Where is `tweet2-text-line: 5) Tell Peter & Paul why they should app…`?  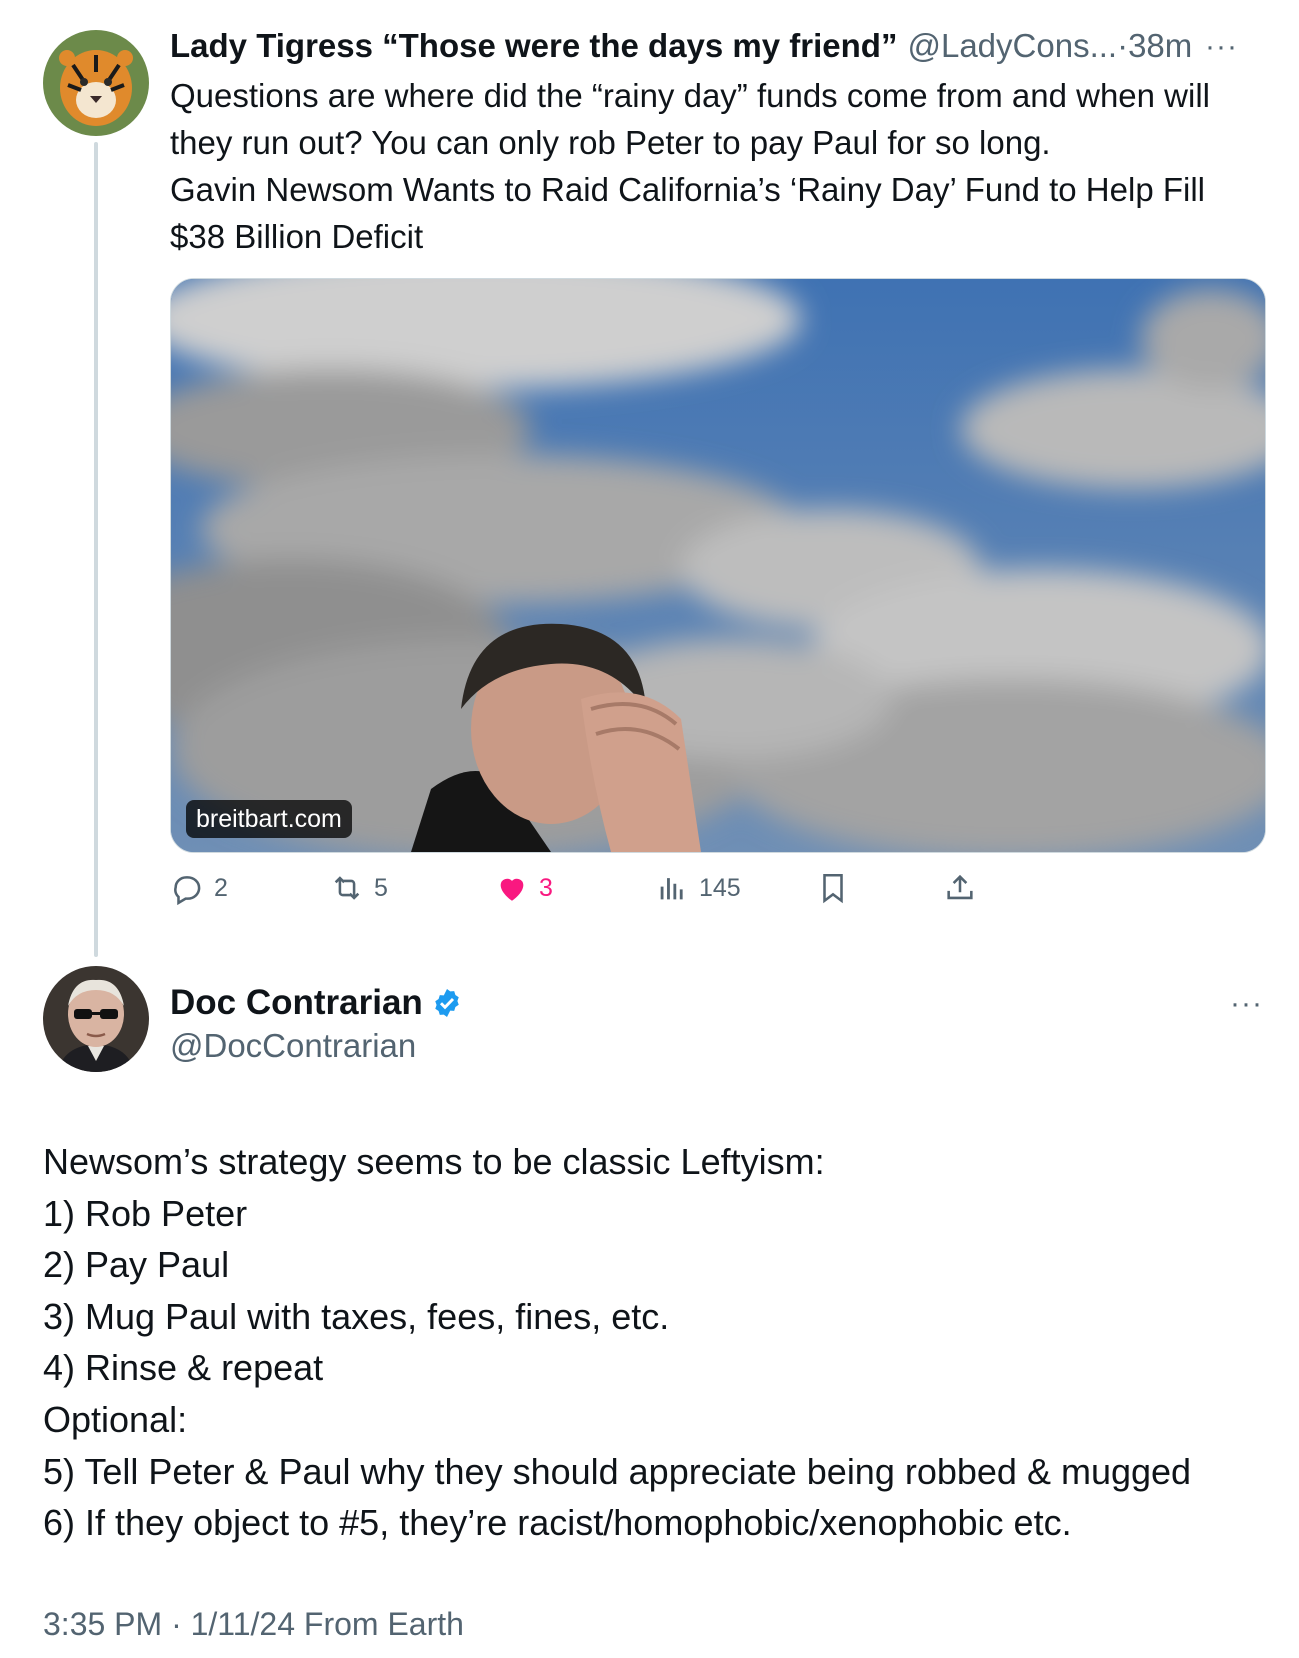 tweet2-text-line: 5) Tell Peter & Paul why they should app… is located at coordinates (617, 1471).